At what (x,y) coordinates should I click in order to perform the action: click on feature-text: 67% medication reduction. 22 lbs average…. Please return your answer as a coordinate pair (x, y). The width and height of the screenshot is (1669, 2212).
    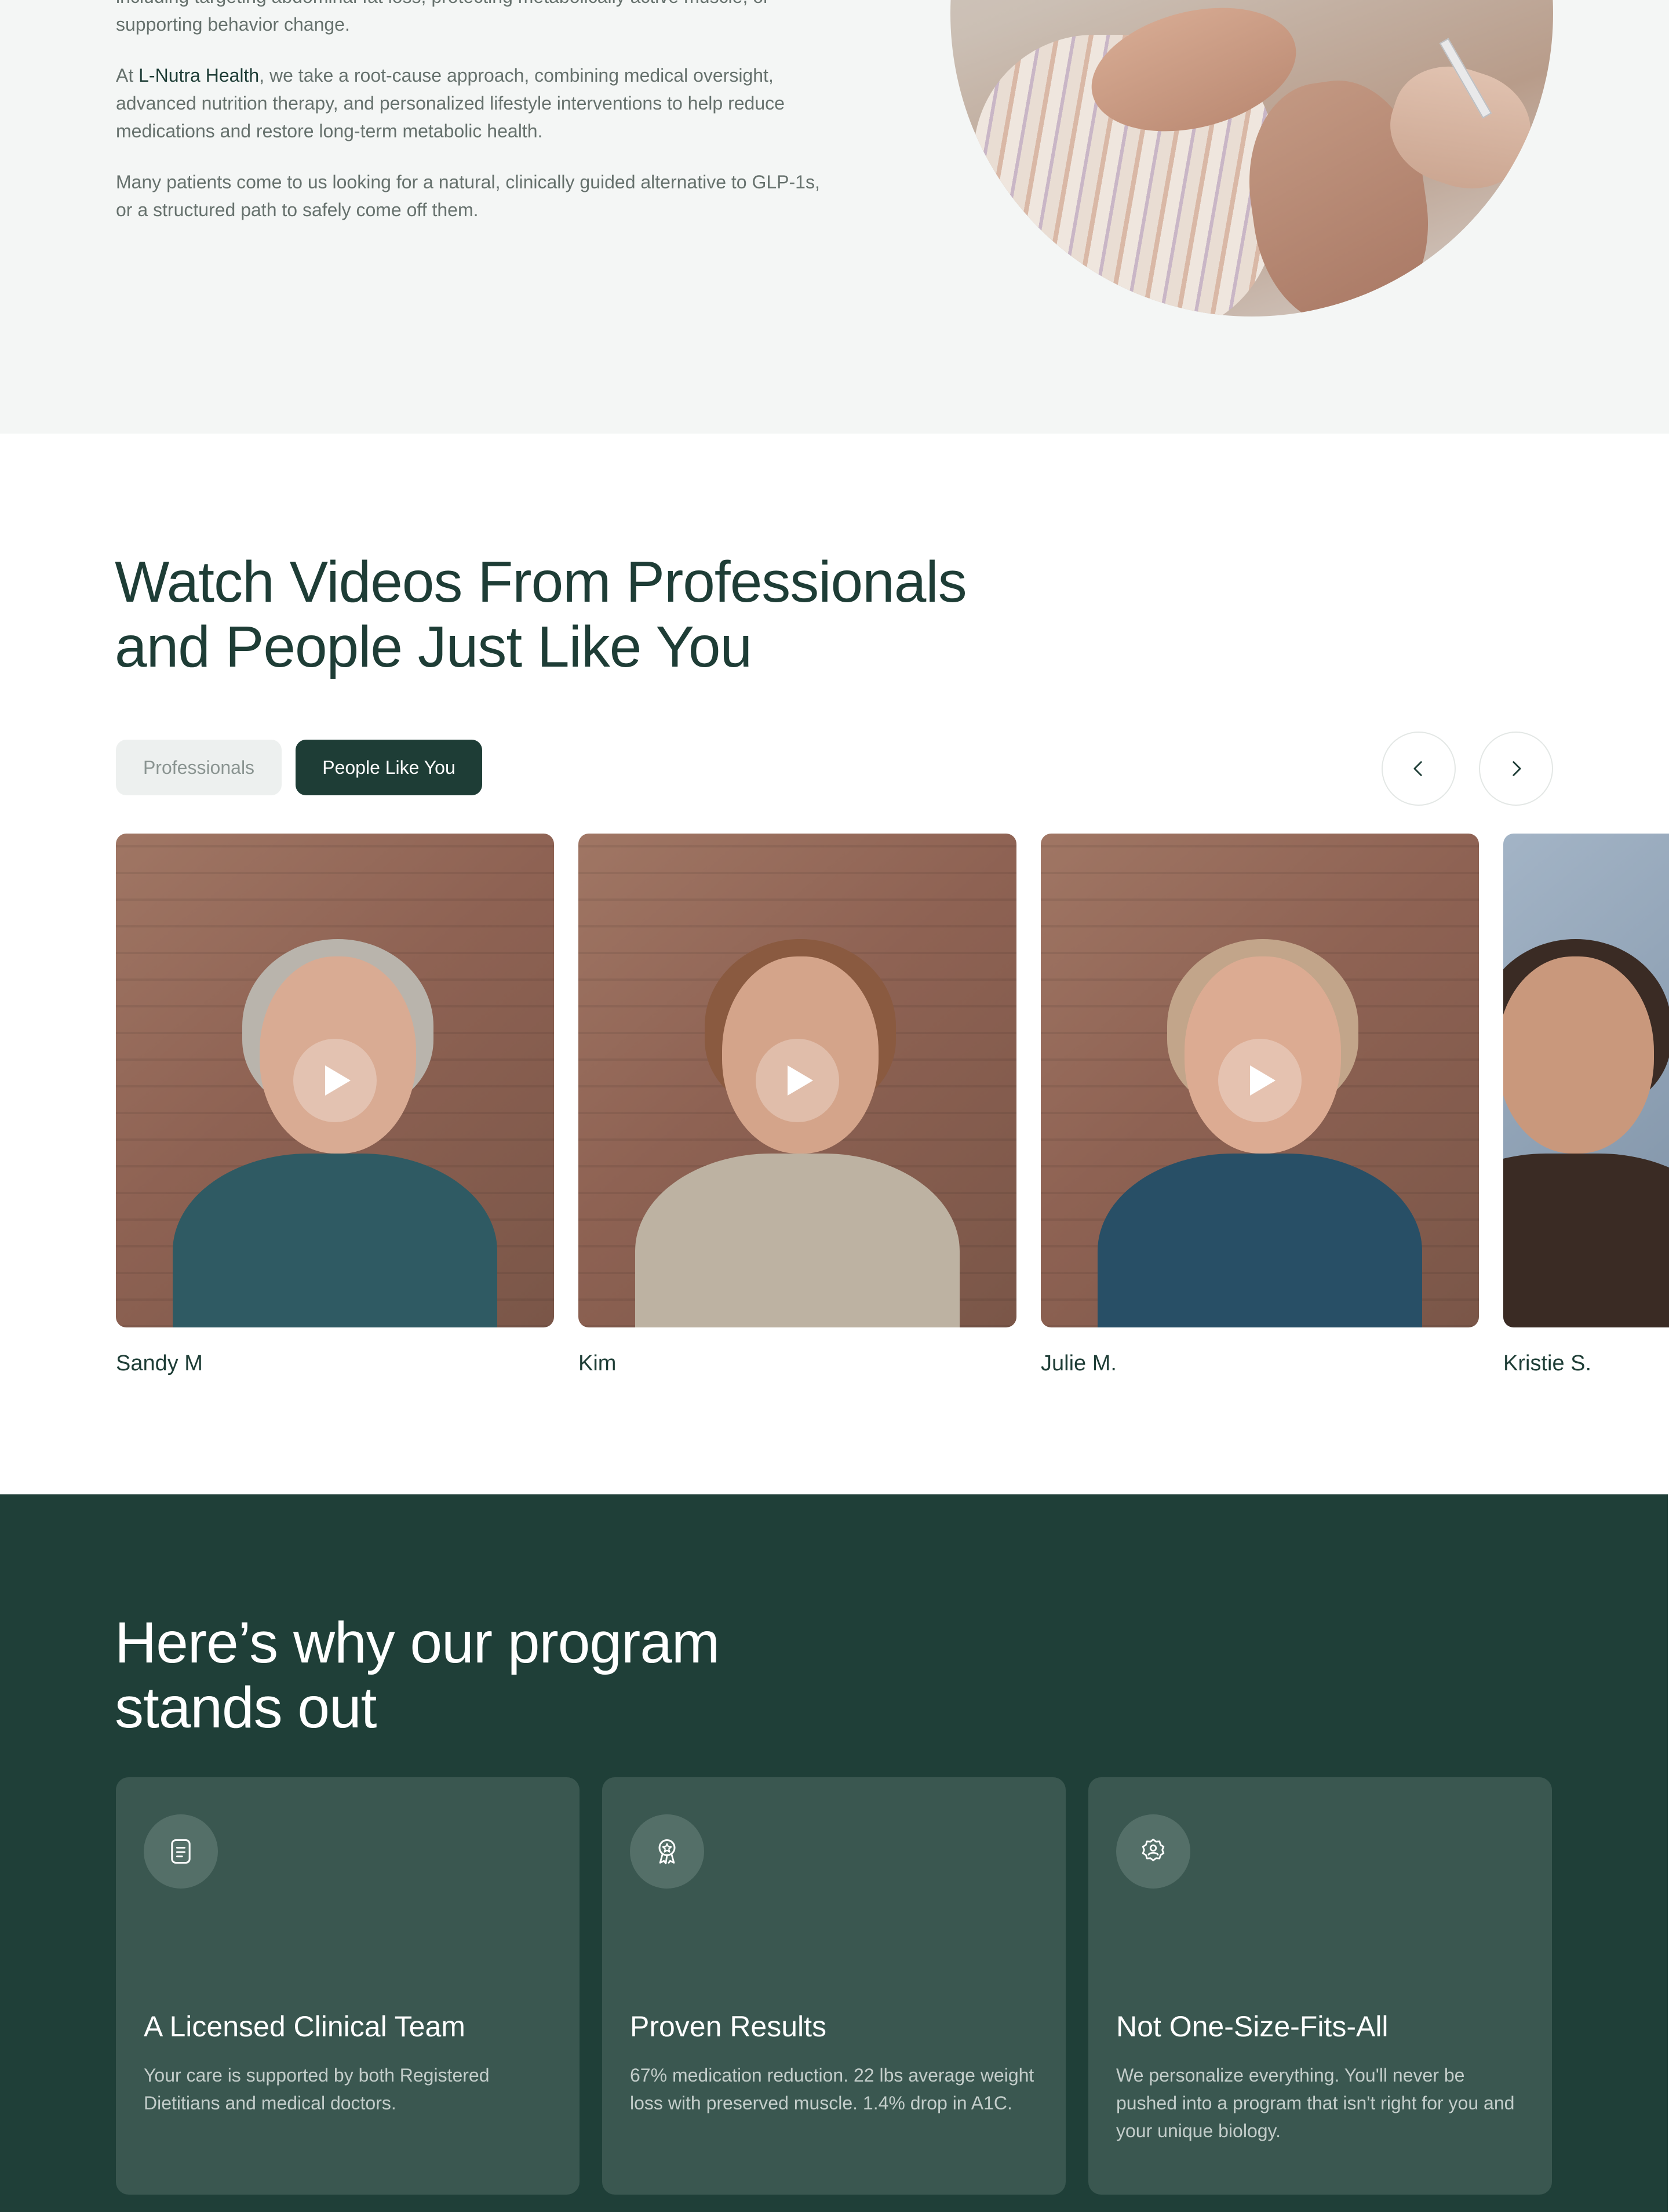
    Looking at the image, I should click on (832, 2089).